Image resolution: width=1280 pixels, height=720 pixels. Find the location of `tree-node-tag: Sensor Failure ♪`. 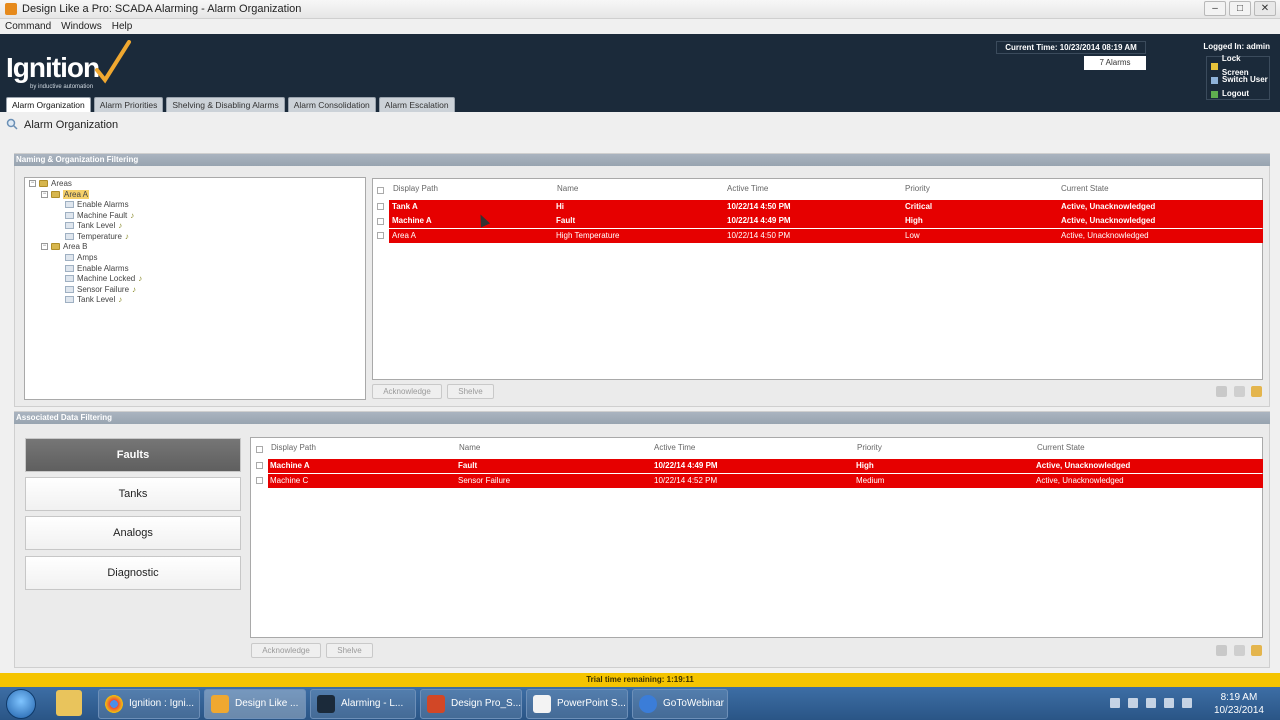

tree-node-tag: Sensor Failure ♪ is located at coordinates (100, 289).